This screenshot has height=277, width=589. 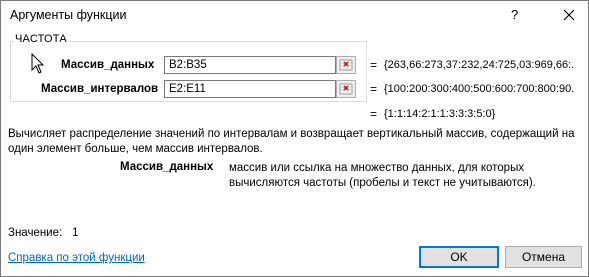 I want to click on cancel-button: Отмена, so click(x=543, y=257).